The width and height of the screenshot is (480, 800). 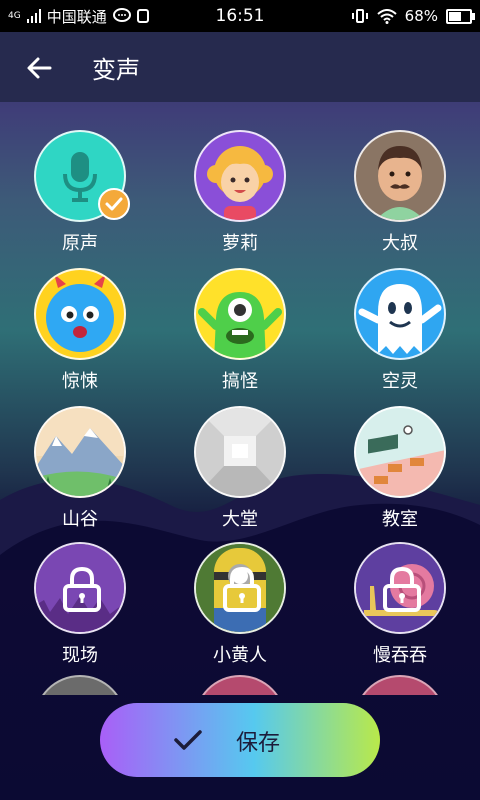 I want to click on voice-item-hall: 大堂, so click(x=240, y=468).